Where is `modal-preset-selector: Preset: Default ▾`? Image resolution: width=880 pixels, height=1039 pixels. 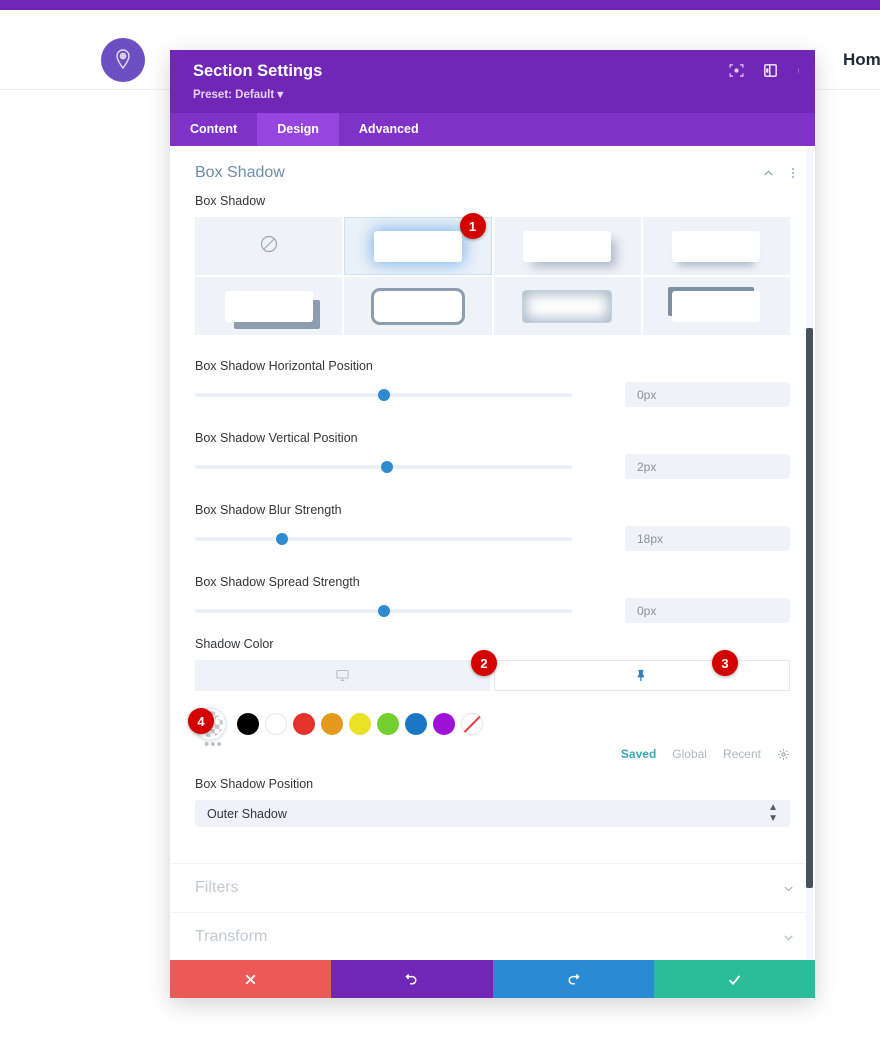
modal-preset-selector: Preset: Default ▾ is located at coordinates (238, 94).